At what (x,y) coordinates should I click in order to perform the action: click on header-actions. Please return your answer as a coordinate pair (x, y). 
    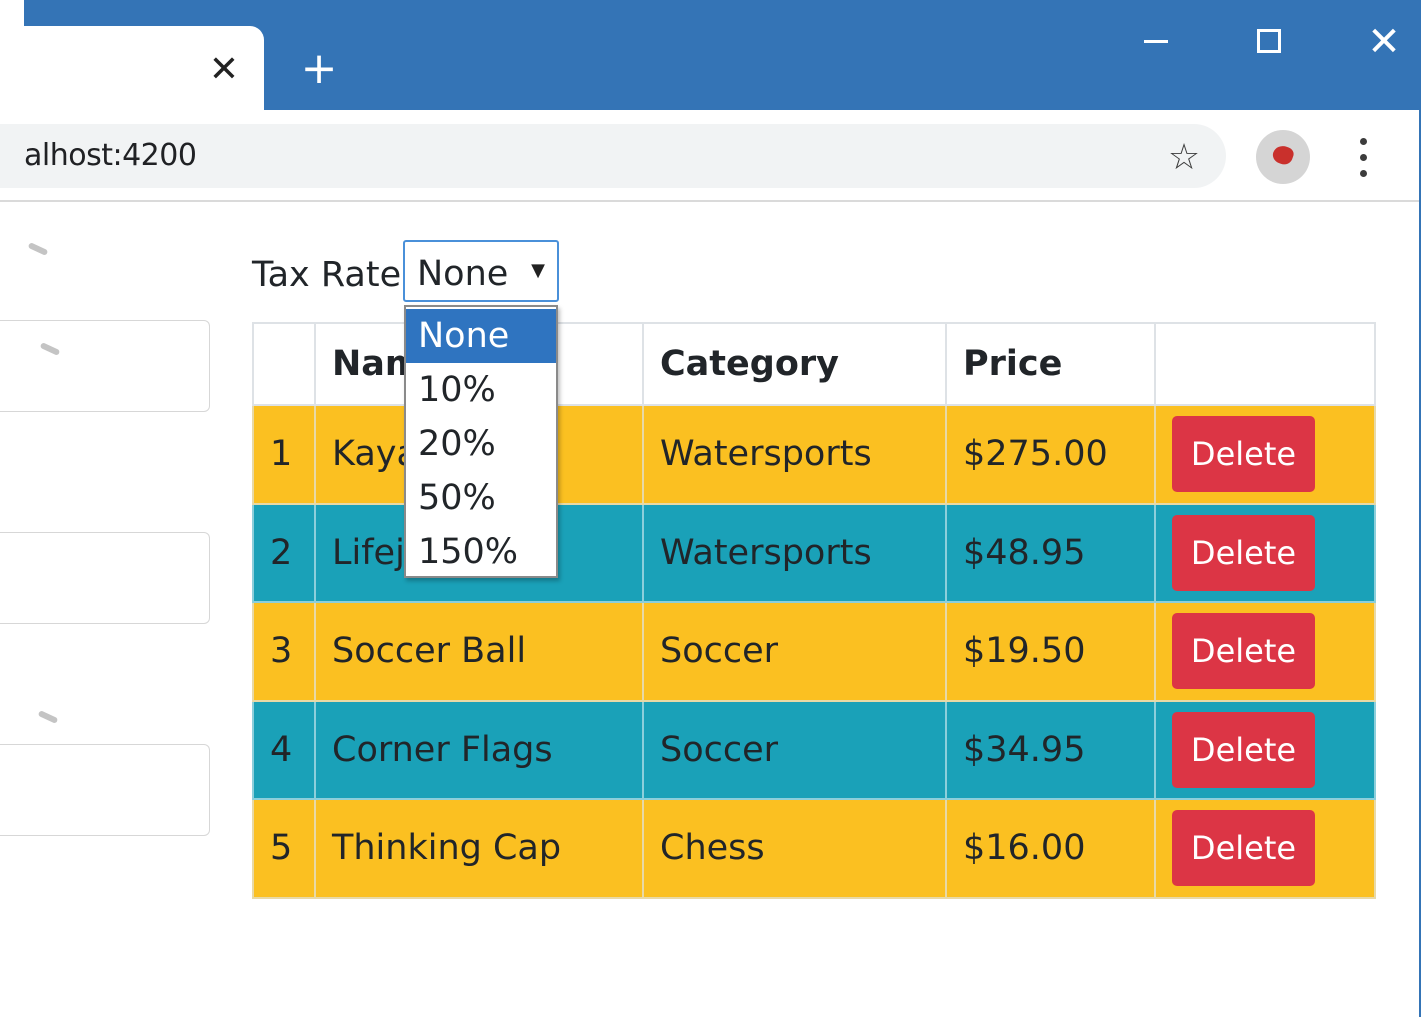
    Looking at the image, I should click on (1265, 364).